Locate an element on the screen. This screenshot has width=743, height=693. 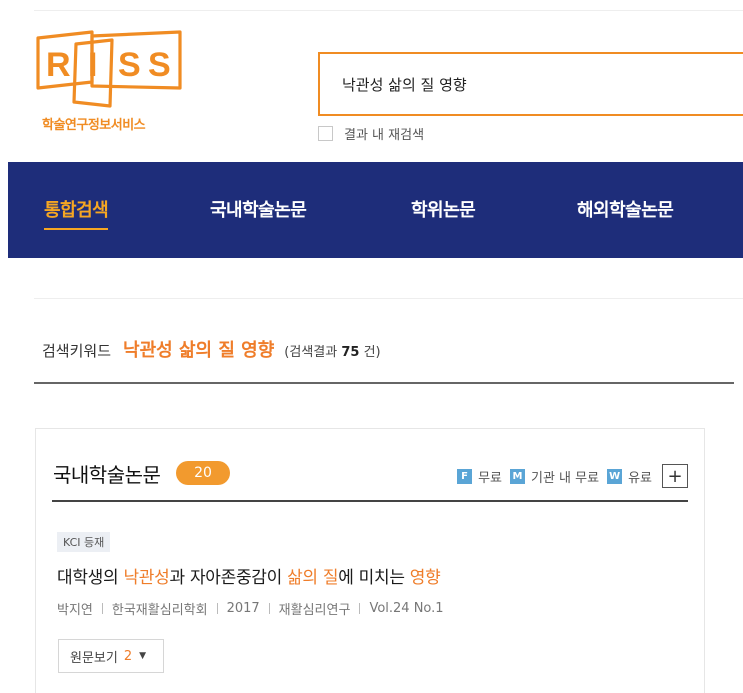
section-title: 국내학술논문 is located at coordinates (107, 475).